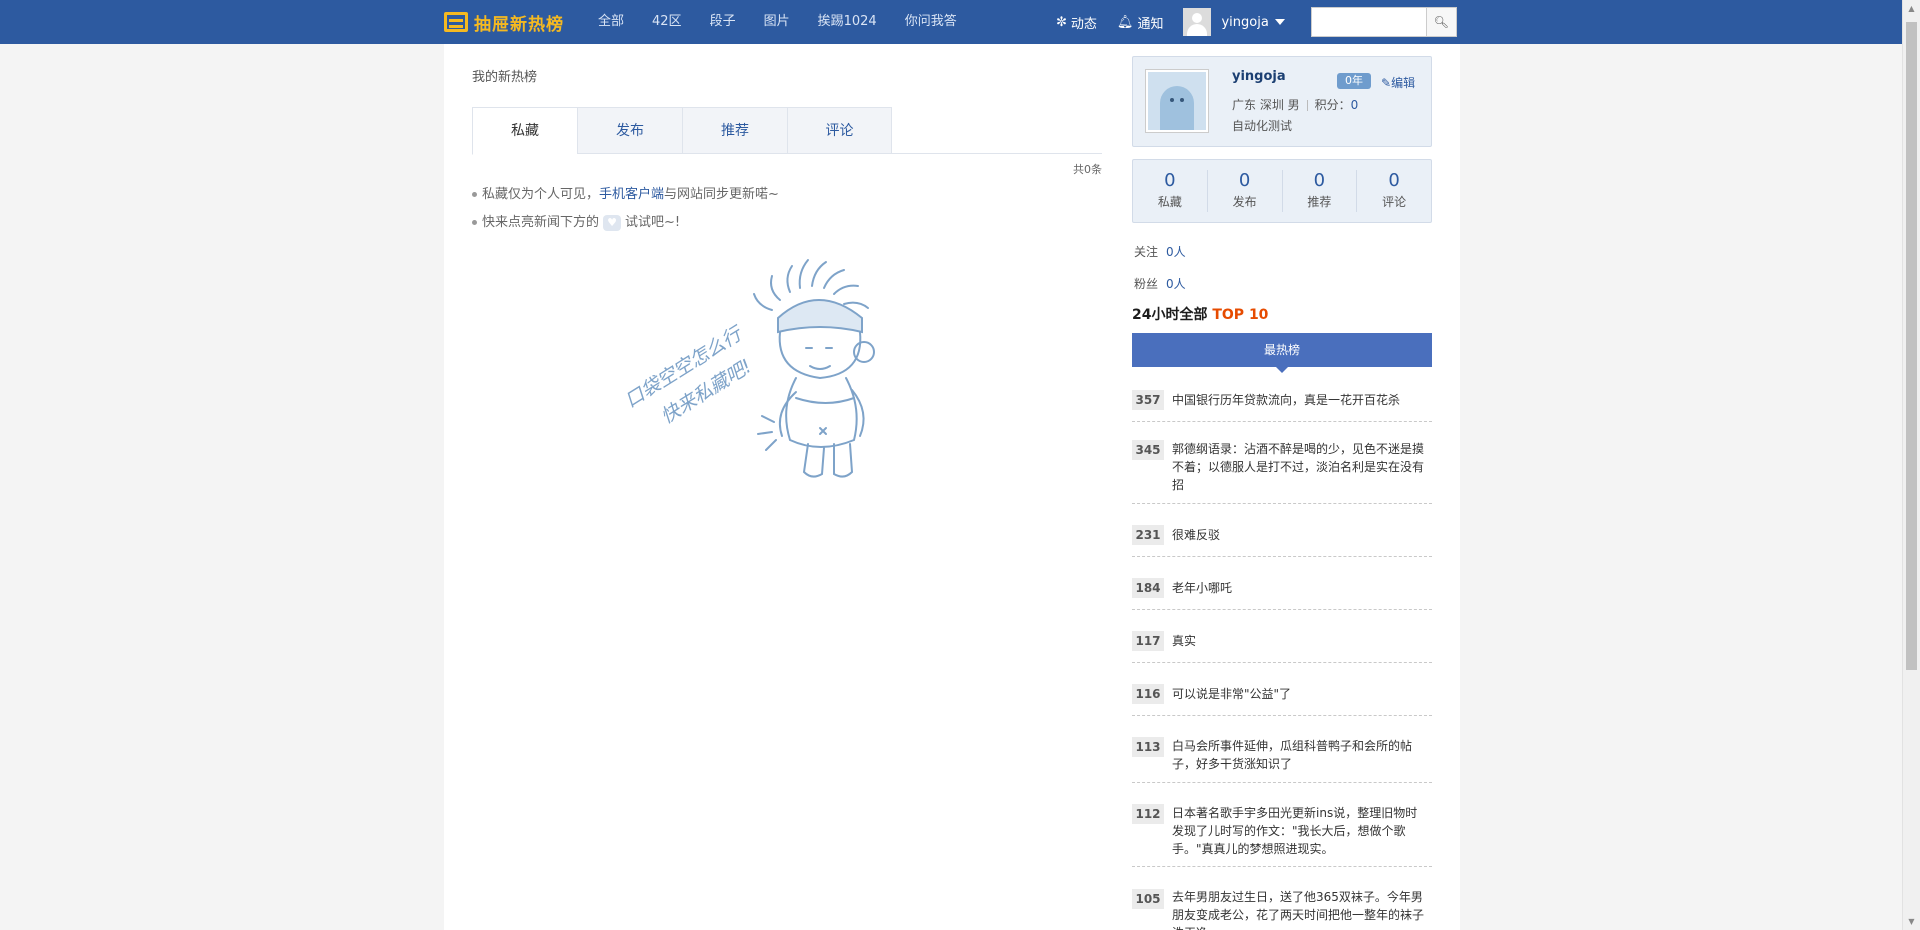 The height and width of the screenshot is (930, 1920). Describe the element at coordinates (1300, 641) in the screenshot. I see `rank-title: 真实` at that location.